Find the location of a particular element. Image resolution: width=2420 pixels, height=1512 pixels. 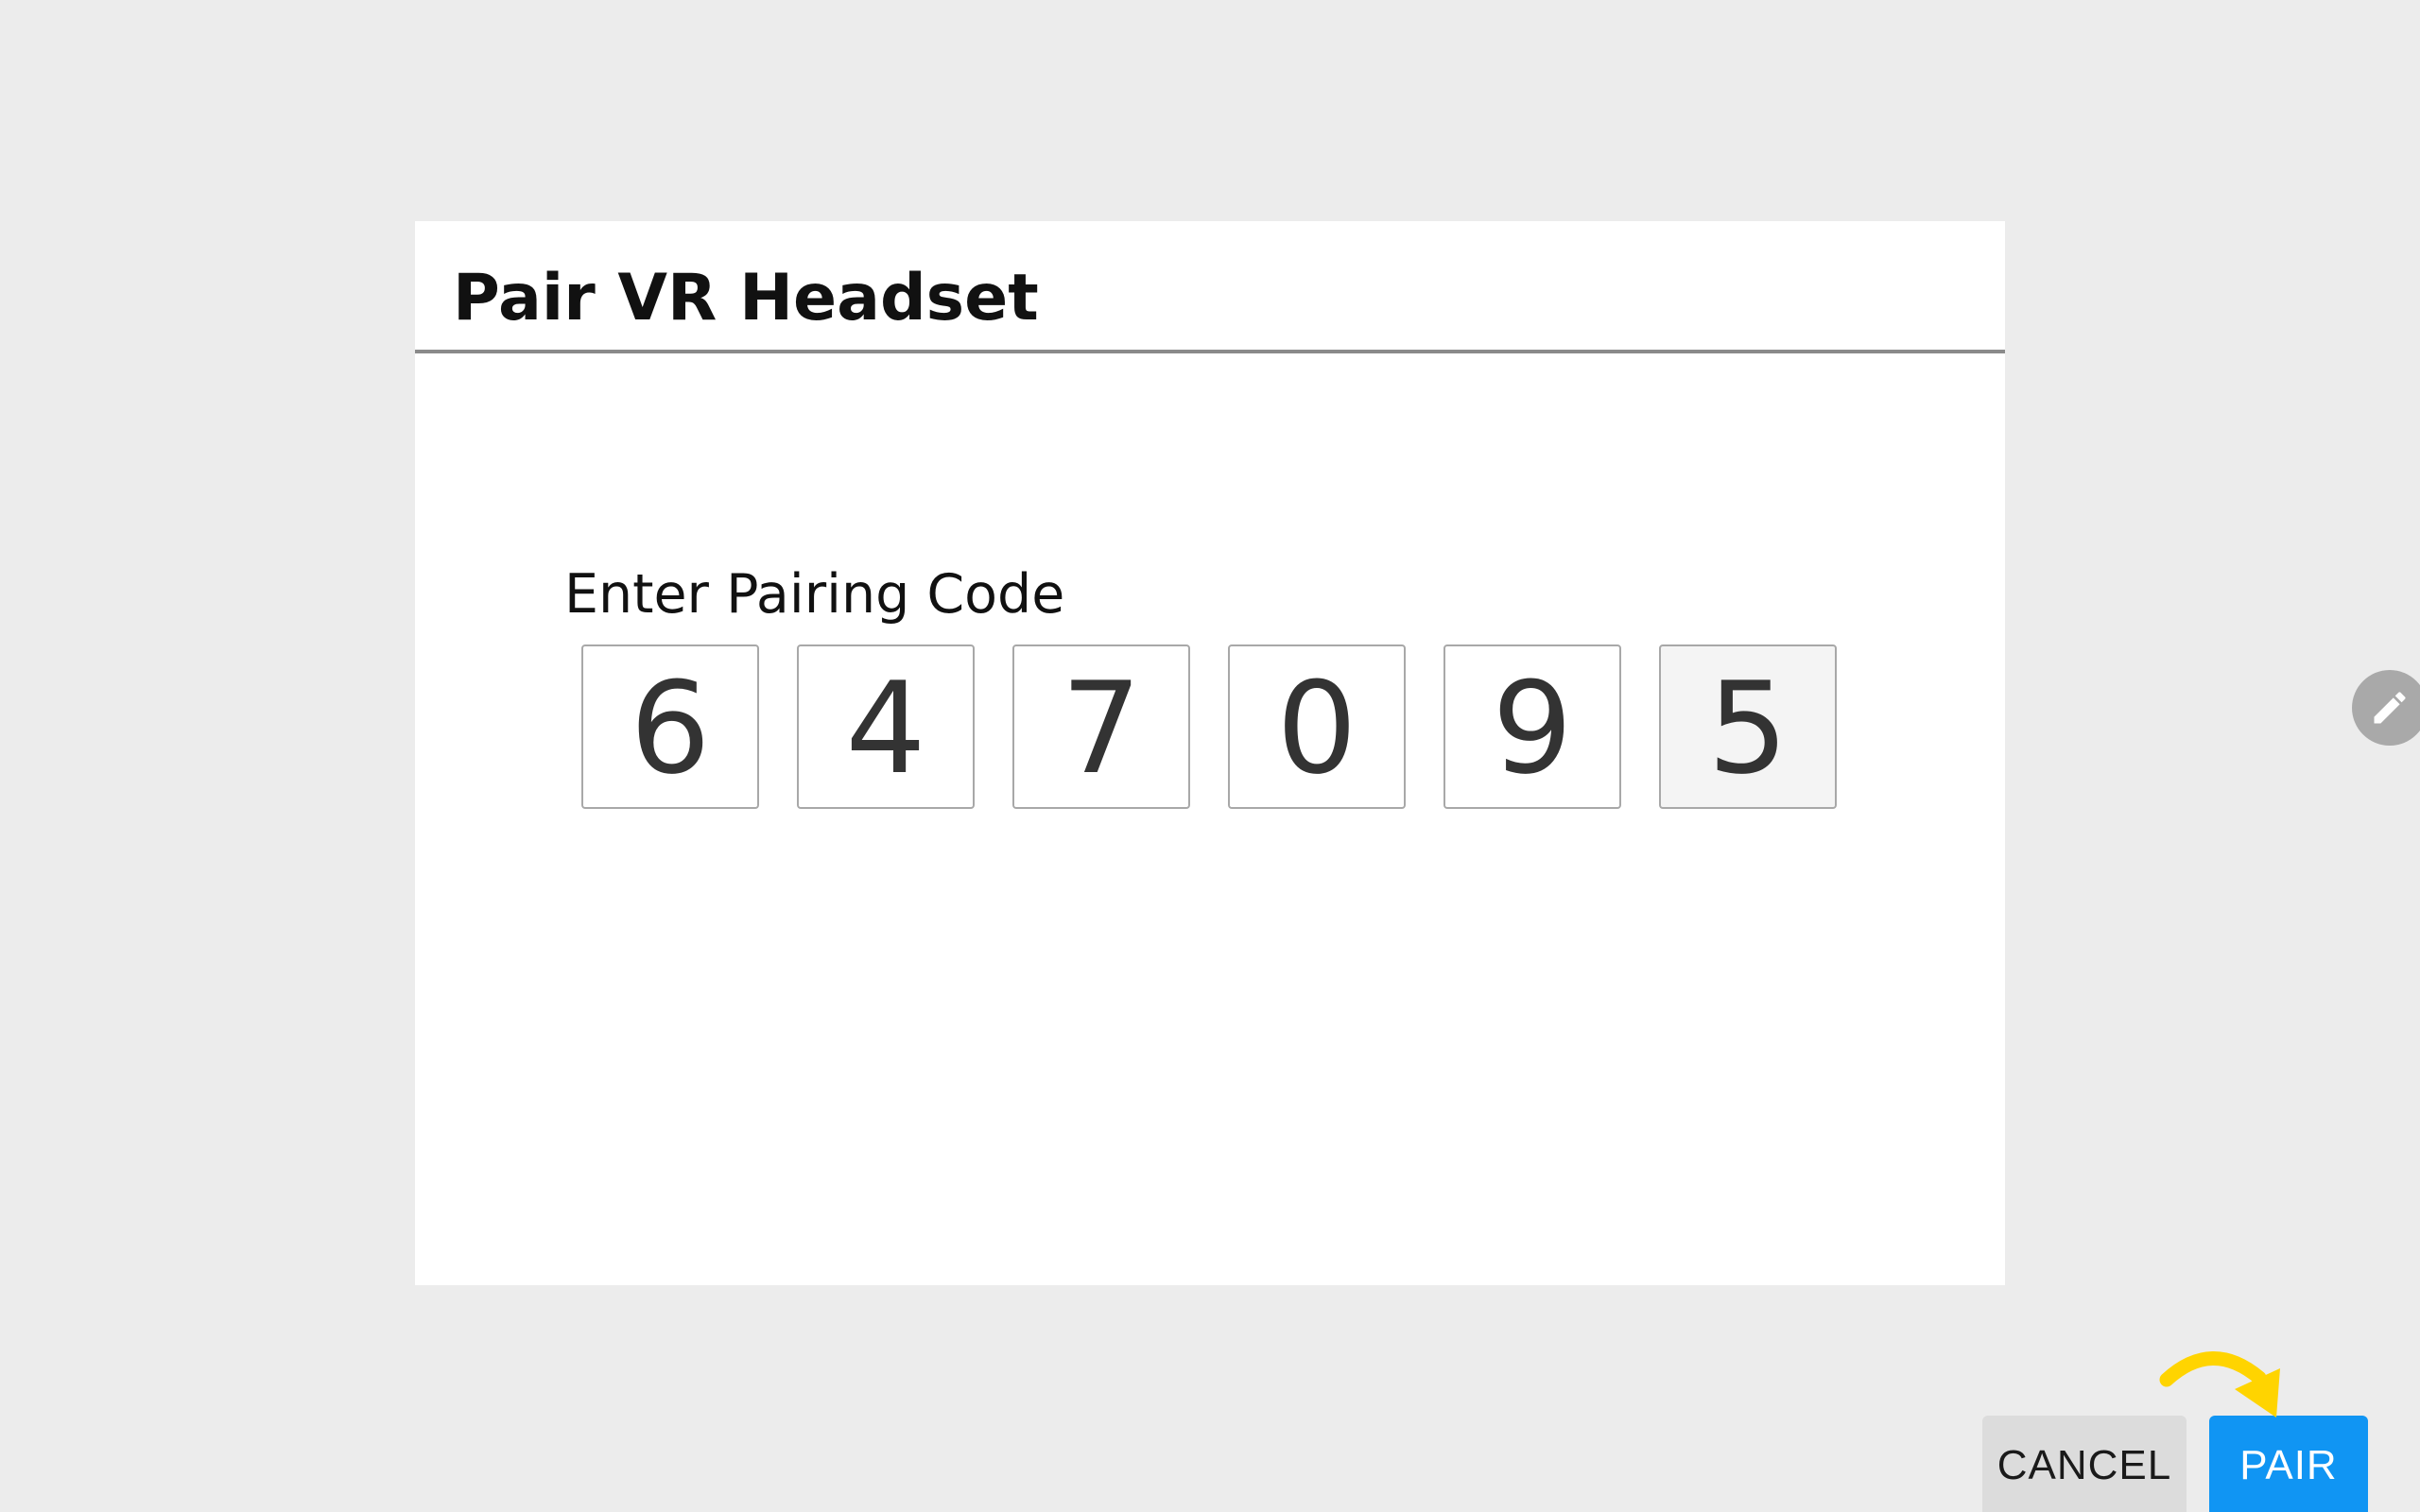

pairing-code-label: Enter Pairing Code is located at coordinates (814, 594).